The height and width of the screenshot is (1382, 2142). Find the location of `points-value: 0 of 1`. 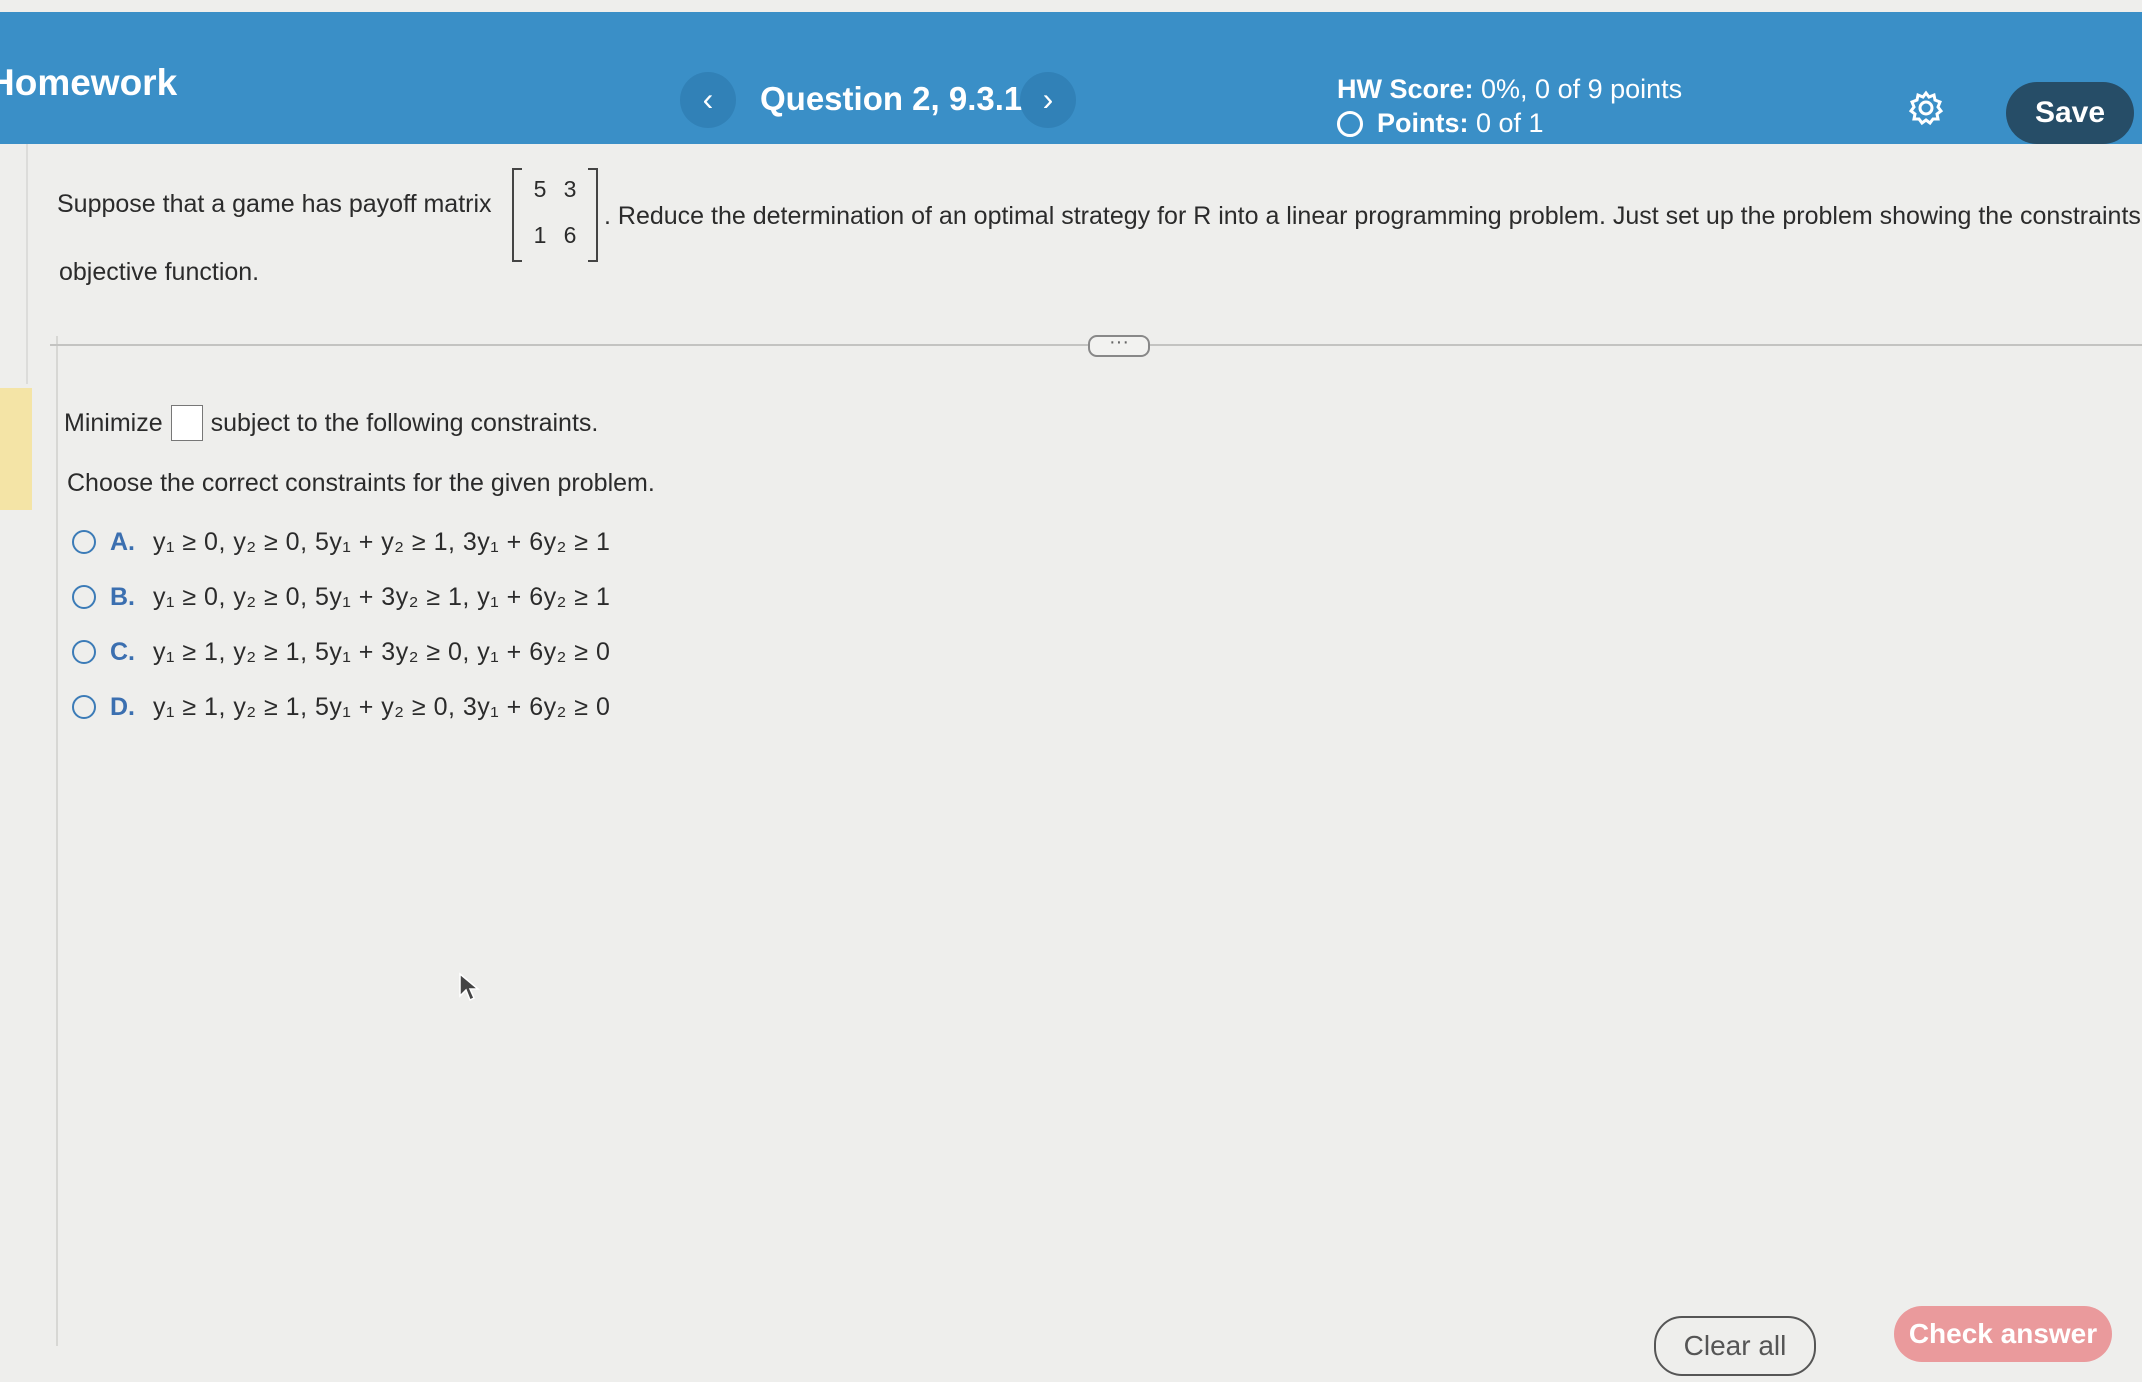

points-value: 0 of 1 is located at coordinates (1506, 123).